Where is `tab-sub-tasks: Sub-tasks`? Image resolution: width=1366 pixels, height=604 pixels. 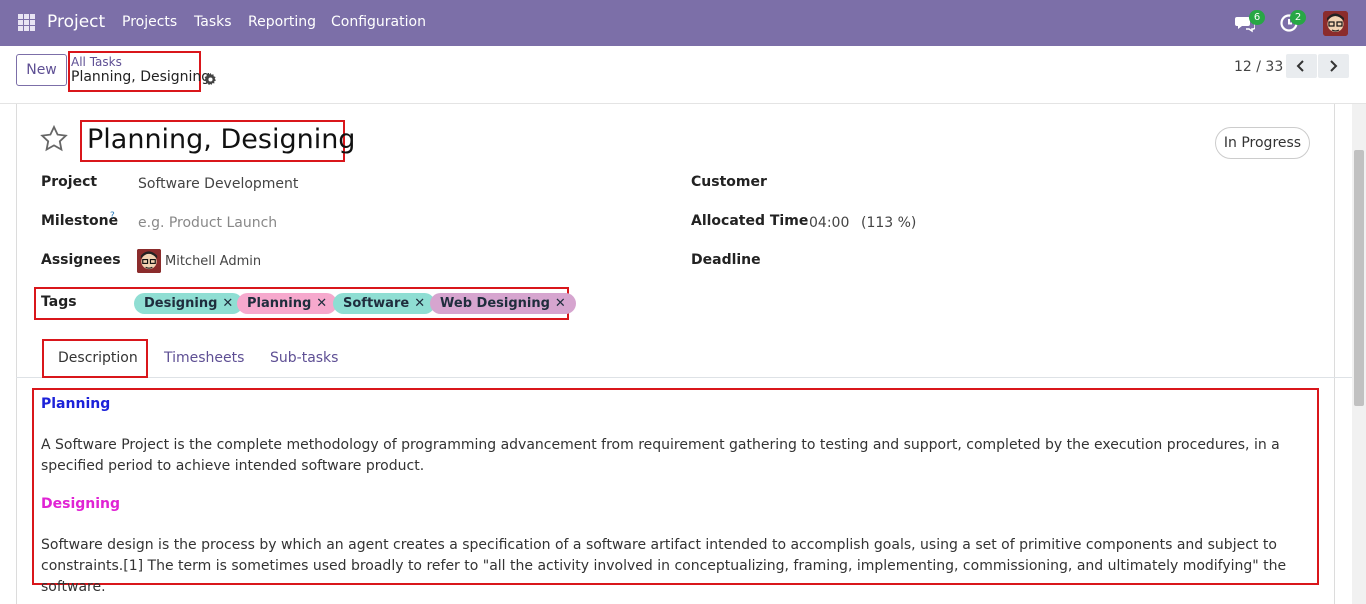
tab-sub-tasks: Sub-tasks is located at coordinates (304, 358).